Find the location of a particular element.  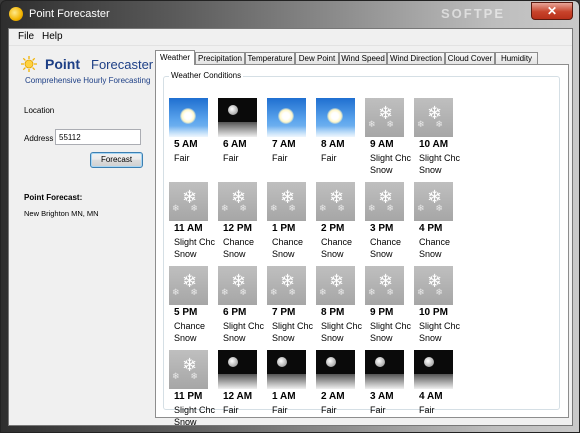

forecast-cell: 7 AM Fair is located at coordinates (290, 138).